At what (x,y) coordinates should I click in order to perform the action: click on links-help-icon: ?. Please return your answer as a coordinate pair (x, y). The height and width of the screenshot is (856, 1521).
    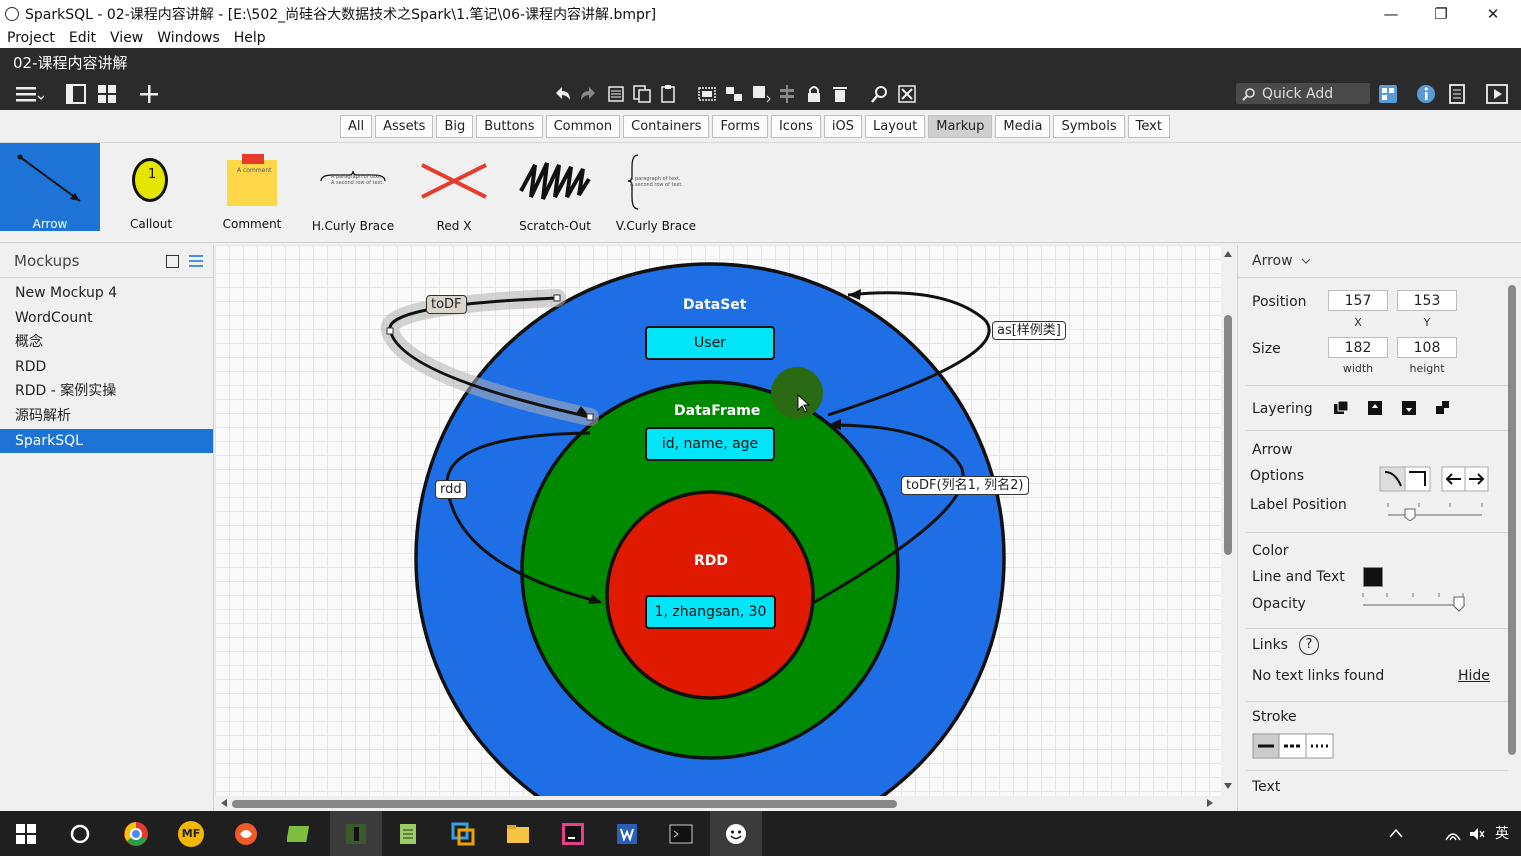
    Looking at the image, I should click on (1309, 645).